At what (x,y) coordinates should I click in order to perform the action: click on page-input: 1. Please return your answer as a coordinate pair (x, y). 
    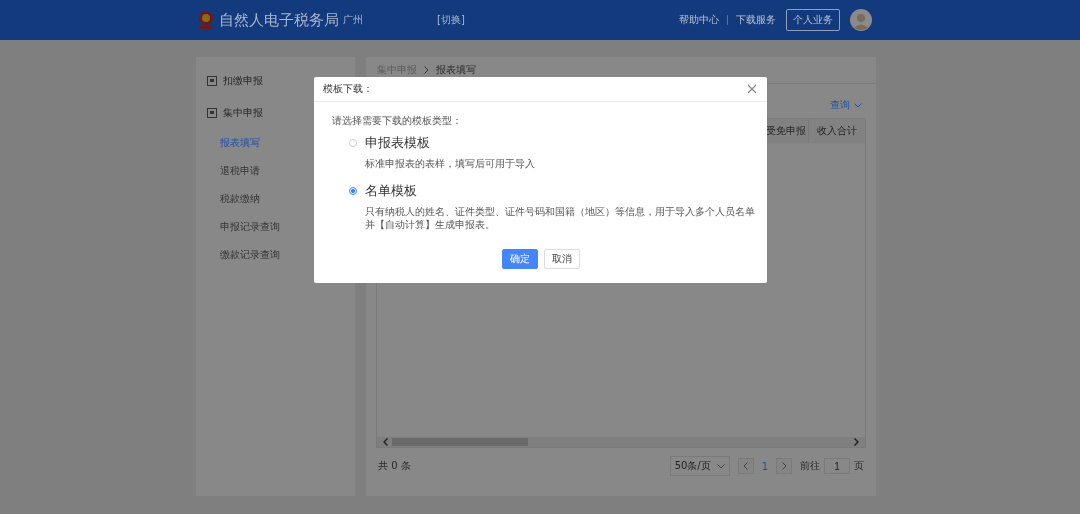
    Looking at the image, I should click on (837, 466).